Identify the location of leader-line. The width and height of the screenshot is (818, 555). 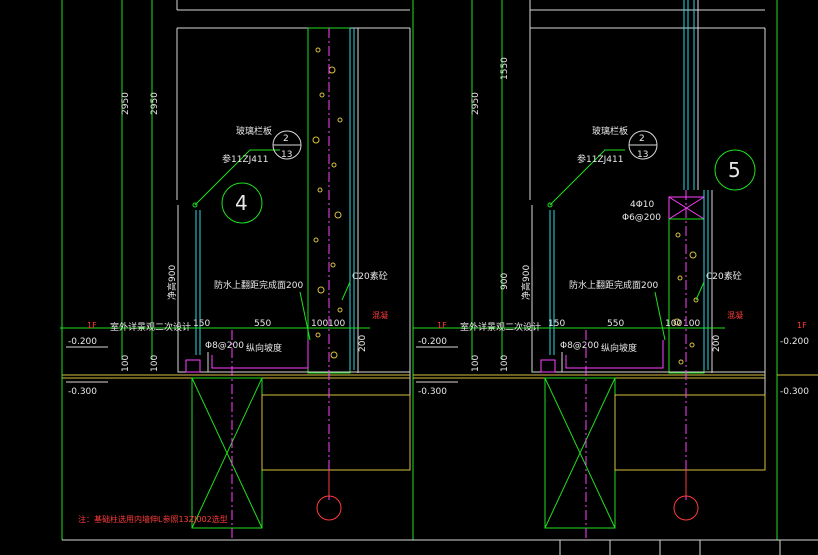
(660, 316).